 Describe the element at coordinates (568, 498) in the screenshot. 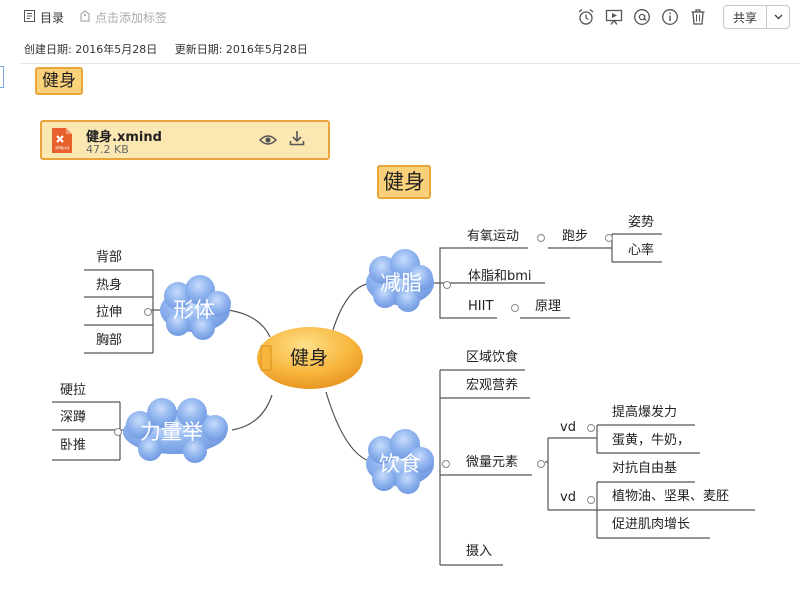

I see `topic-vd-2: vd` at that location.